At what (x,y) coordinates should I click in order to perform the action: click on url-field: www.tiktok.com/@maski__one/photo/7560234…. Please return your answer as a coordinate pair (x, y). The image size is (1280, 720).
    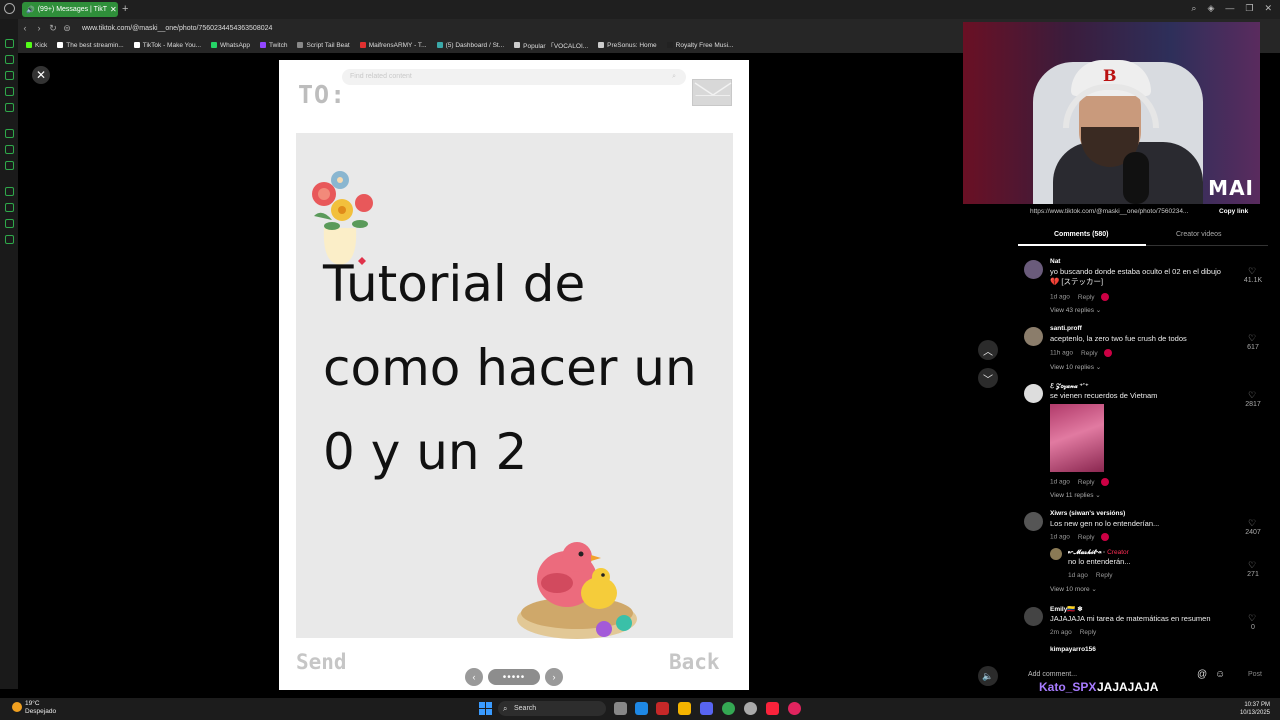
    Looking at the image, I should click on (177, 28).